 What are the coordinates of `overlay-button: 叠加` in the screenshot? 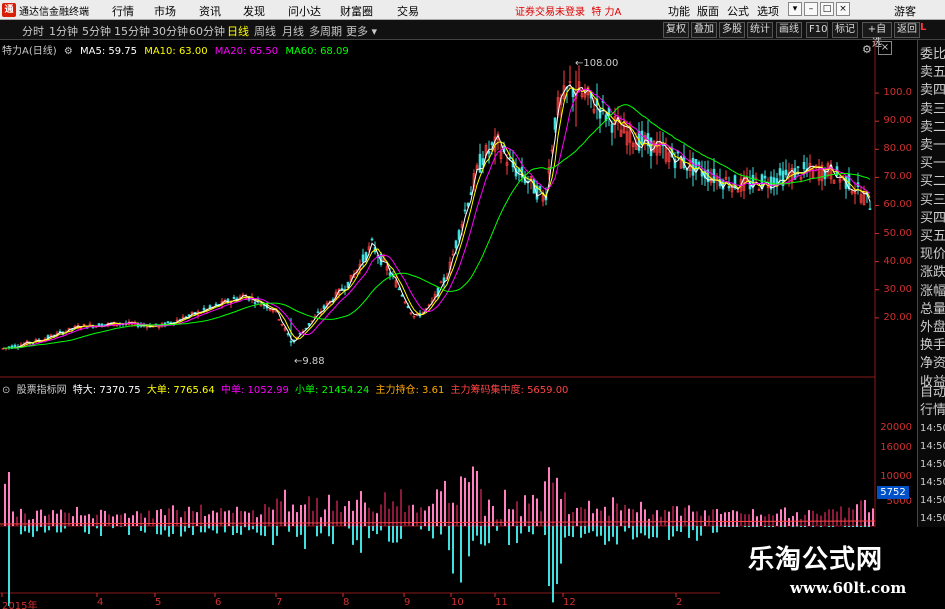 It's located at (704, 30).